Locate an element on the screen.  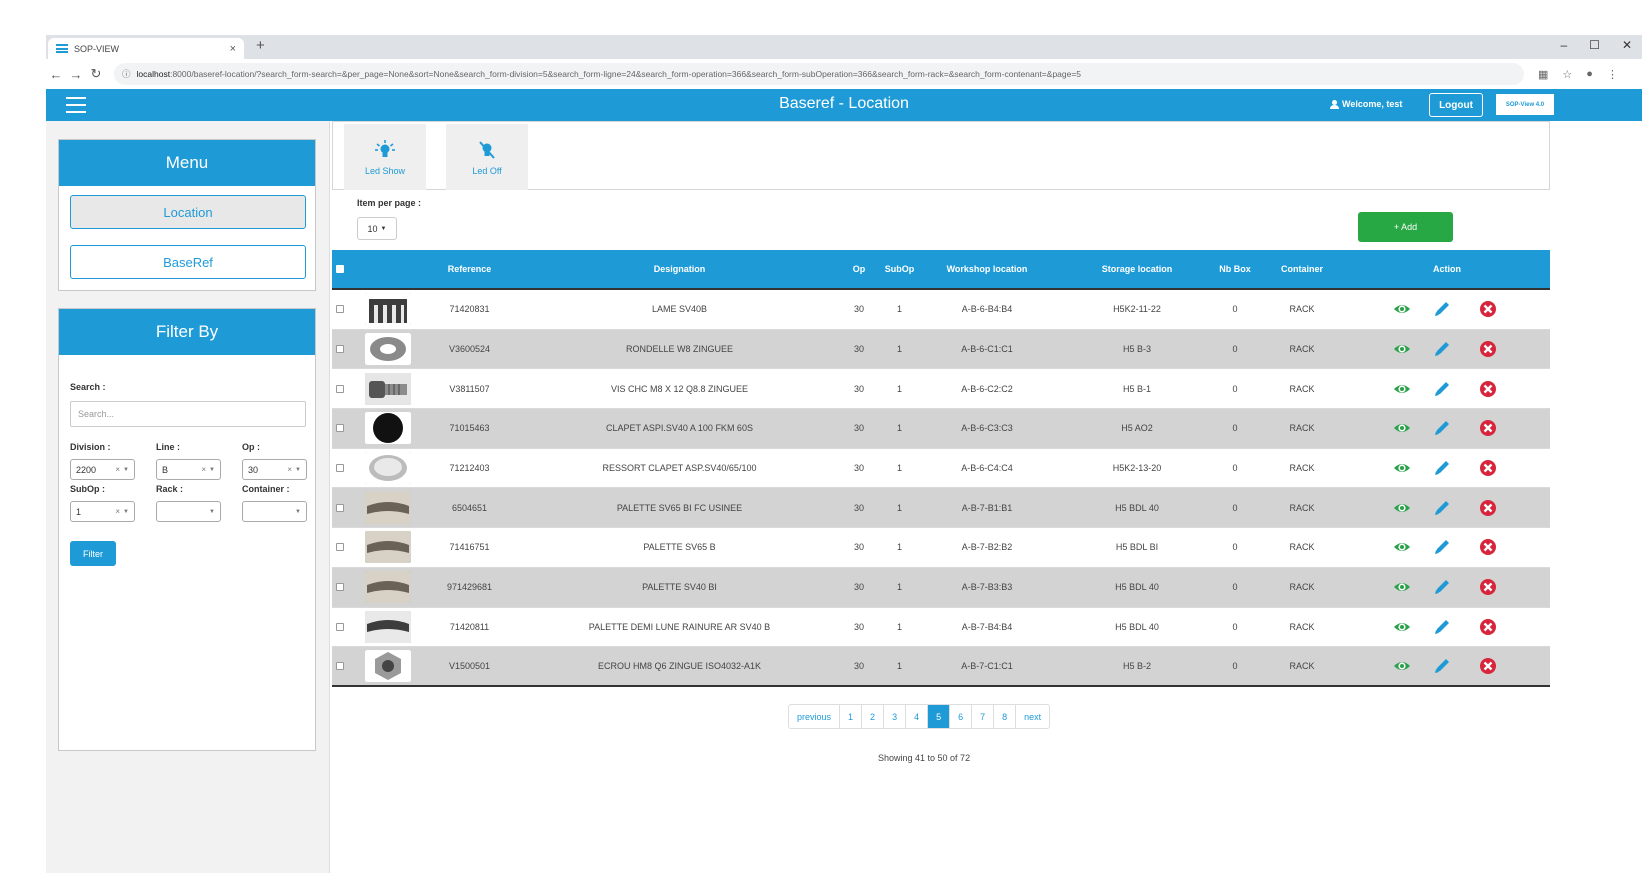
browser-tab: SOP-VIEW × is located at coordinates (146, 48).